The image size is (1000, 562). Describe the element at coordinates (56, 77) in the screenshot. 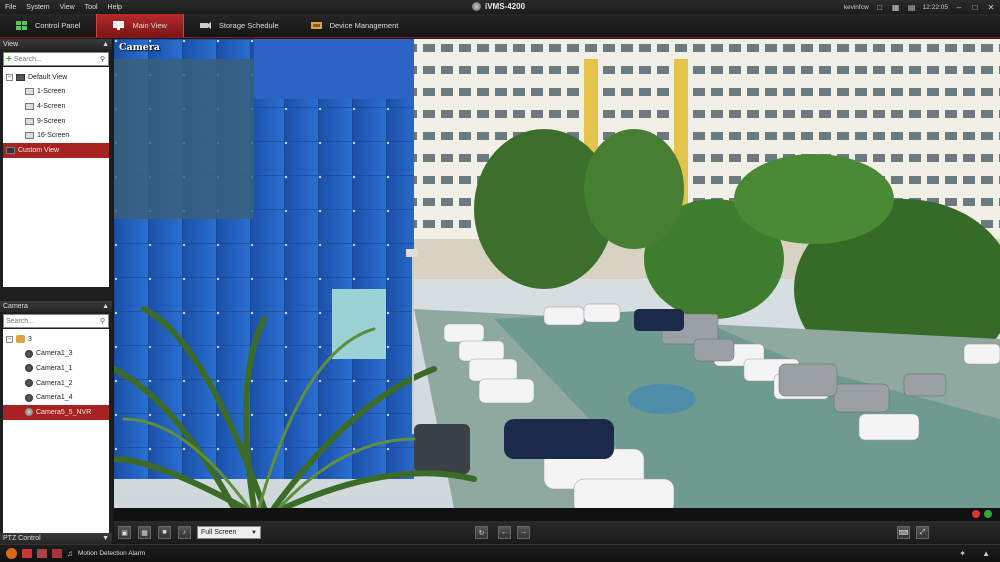

I see `tree-item-default-view: – Default View` at that location.